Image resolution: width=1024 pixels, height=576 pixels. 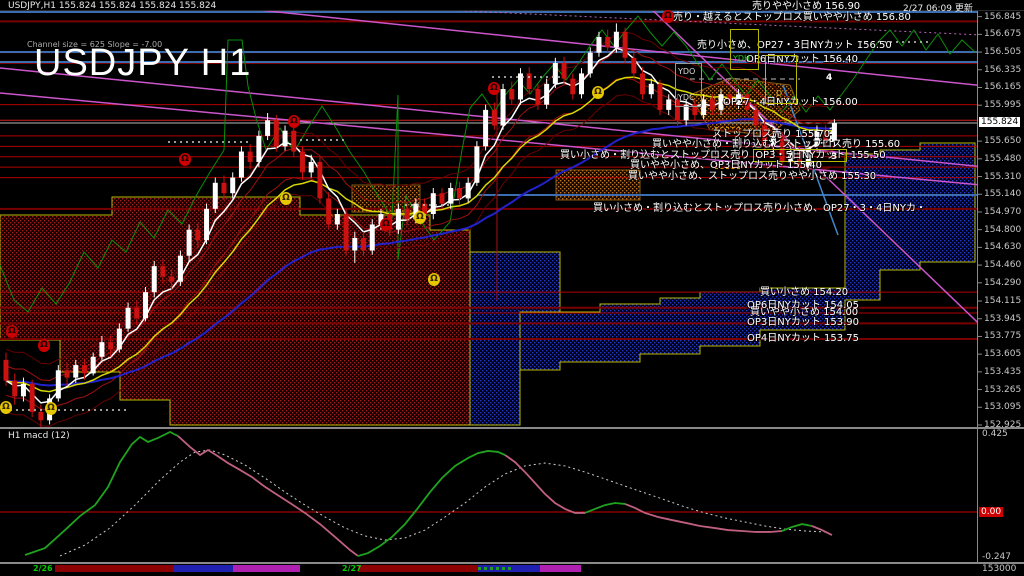 What do you see at coordinates (1003, 176) in the screenshot?
I see `price-tick-label: 155.310` at bounding box center [1003, 176].